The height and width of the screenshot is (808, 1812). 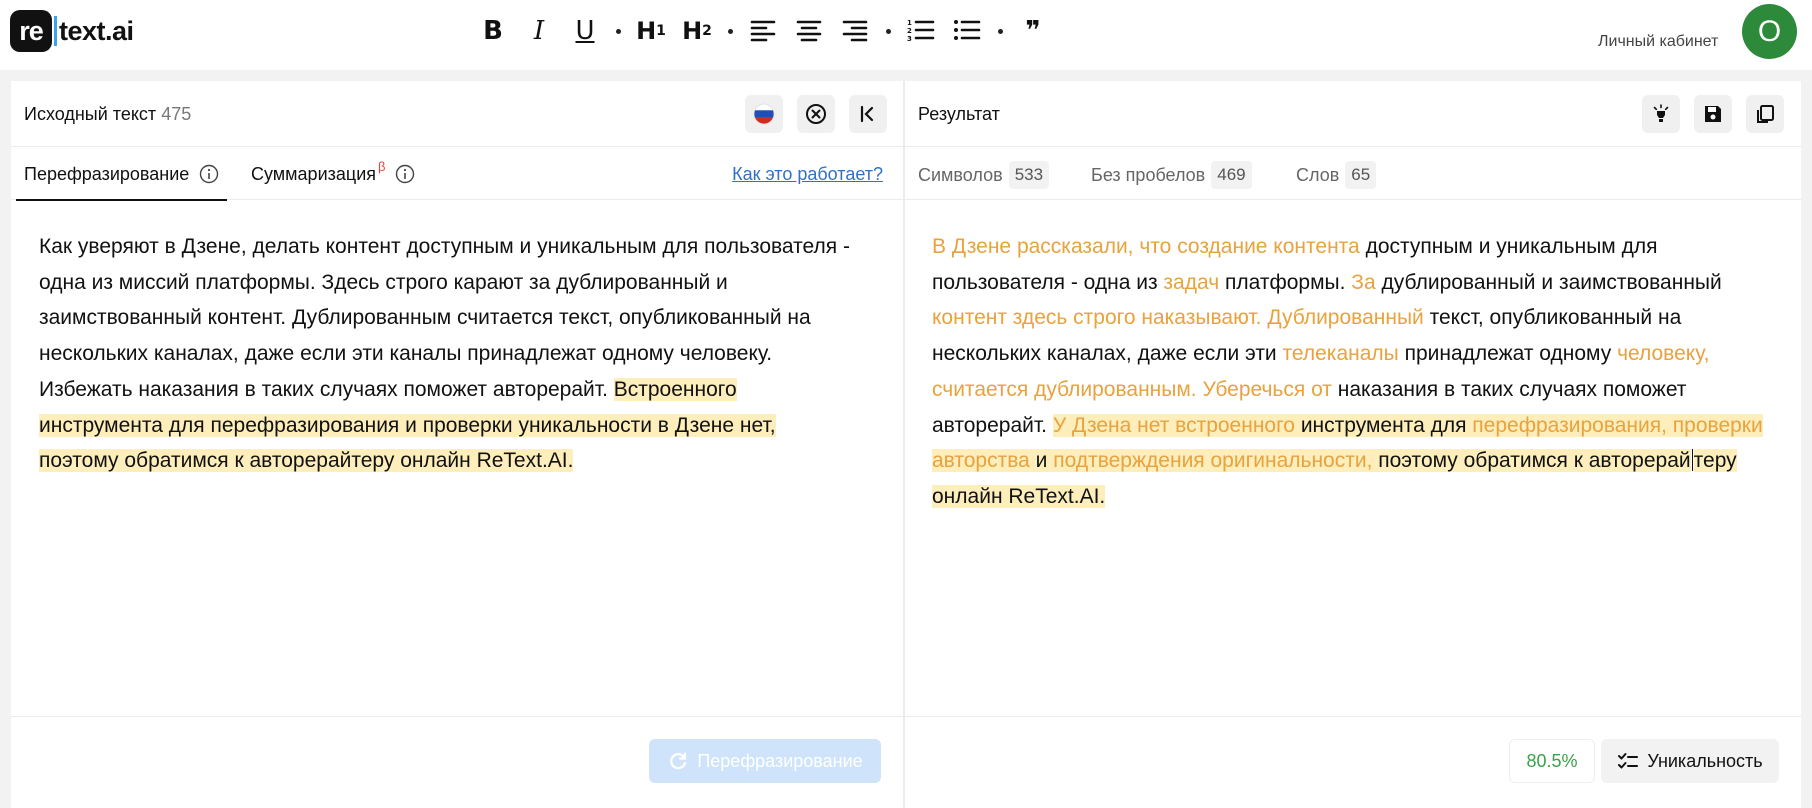 I want to click on stat-words: Слов 65, so click(x=1336, y=175).